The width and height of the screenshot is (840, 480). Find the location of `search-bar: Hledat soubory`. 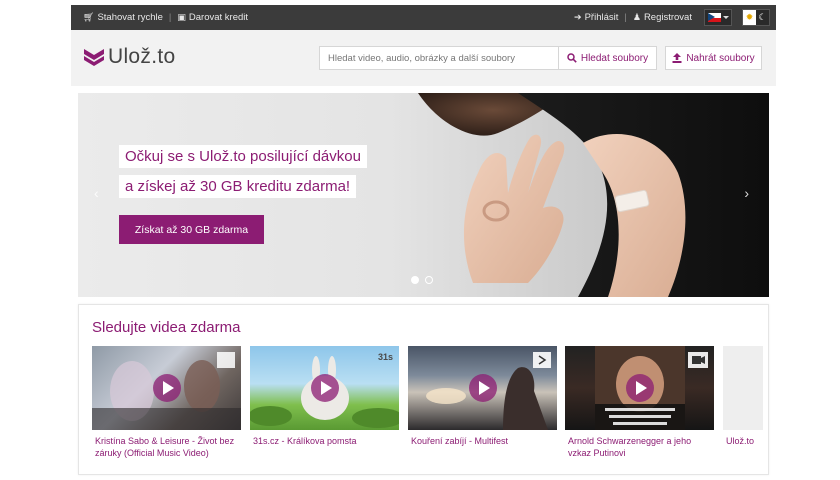

search-bar: Hledat soubory is located at coordinates (488, 58).